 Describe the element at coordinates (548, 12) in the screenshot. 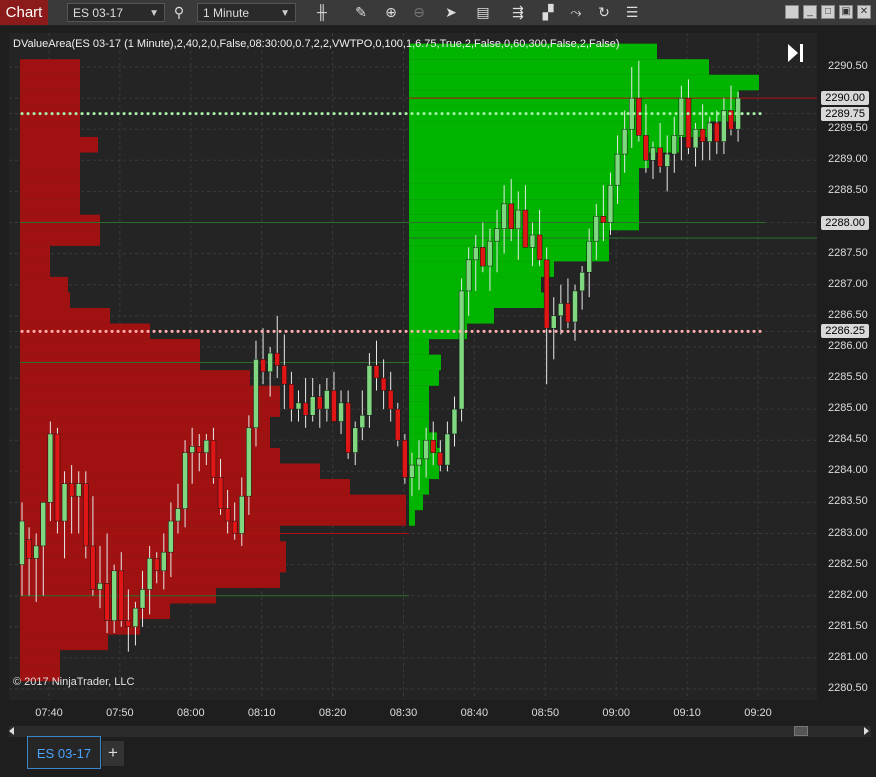

I see `templates-icon: ▞` at that location.